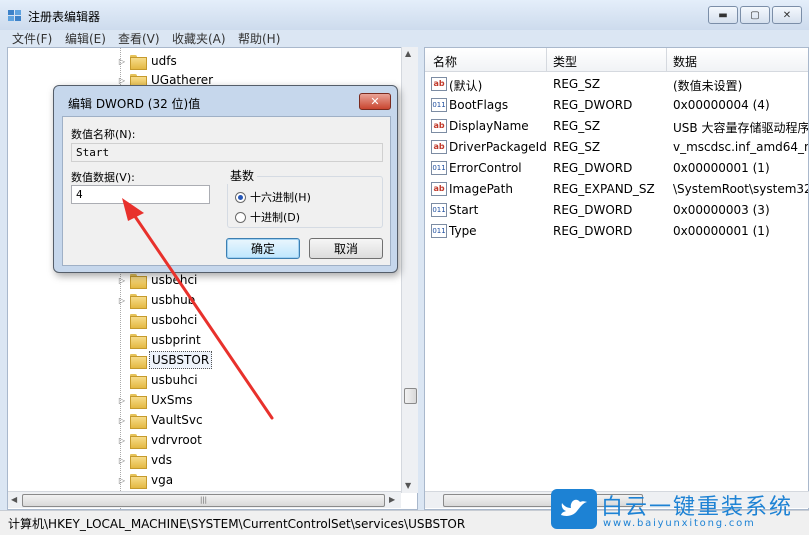 Image resolution: width=809 pixels, height=535 pixels. What do you see at coordinates (147, 61) in the screenshot?
I see `tree-item-udfs: ▷ udfs` at bounding box center [147, 61].